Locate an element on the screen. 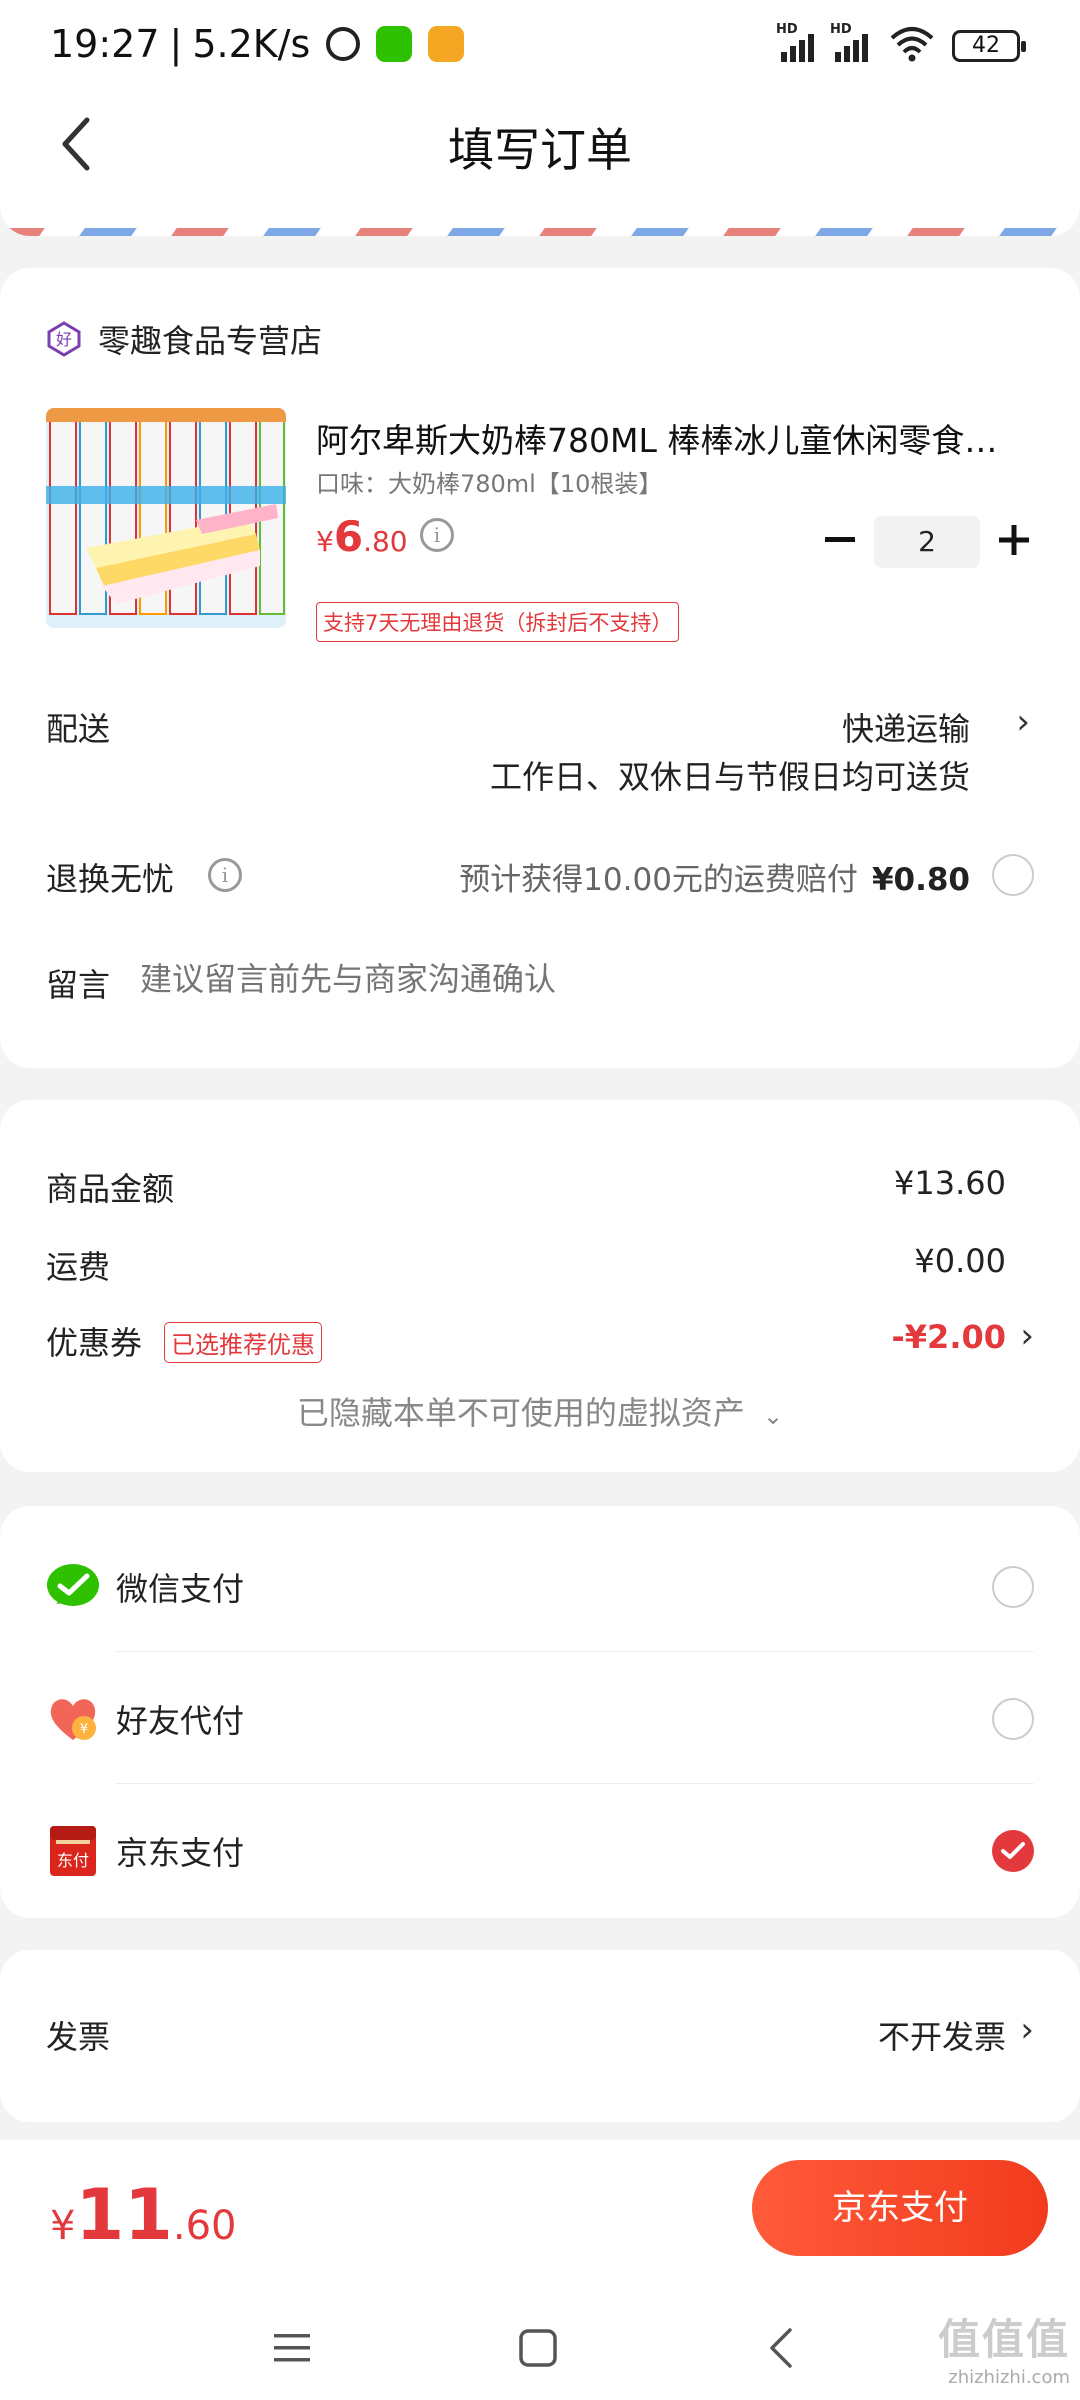 This screenshot has width=1080, height=2400. submit-payment-button: 京东支付 is located at coordinates (900, 2208).